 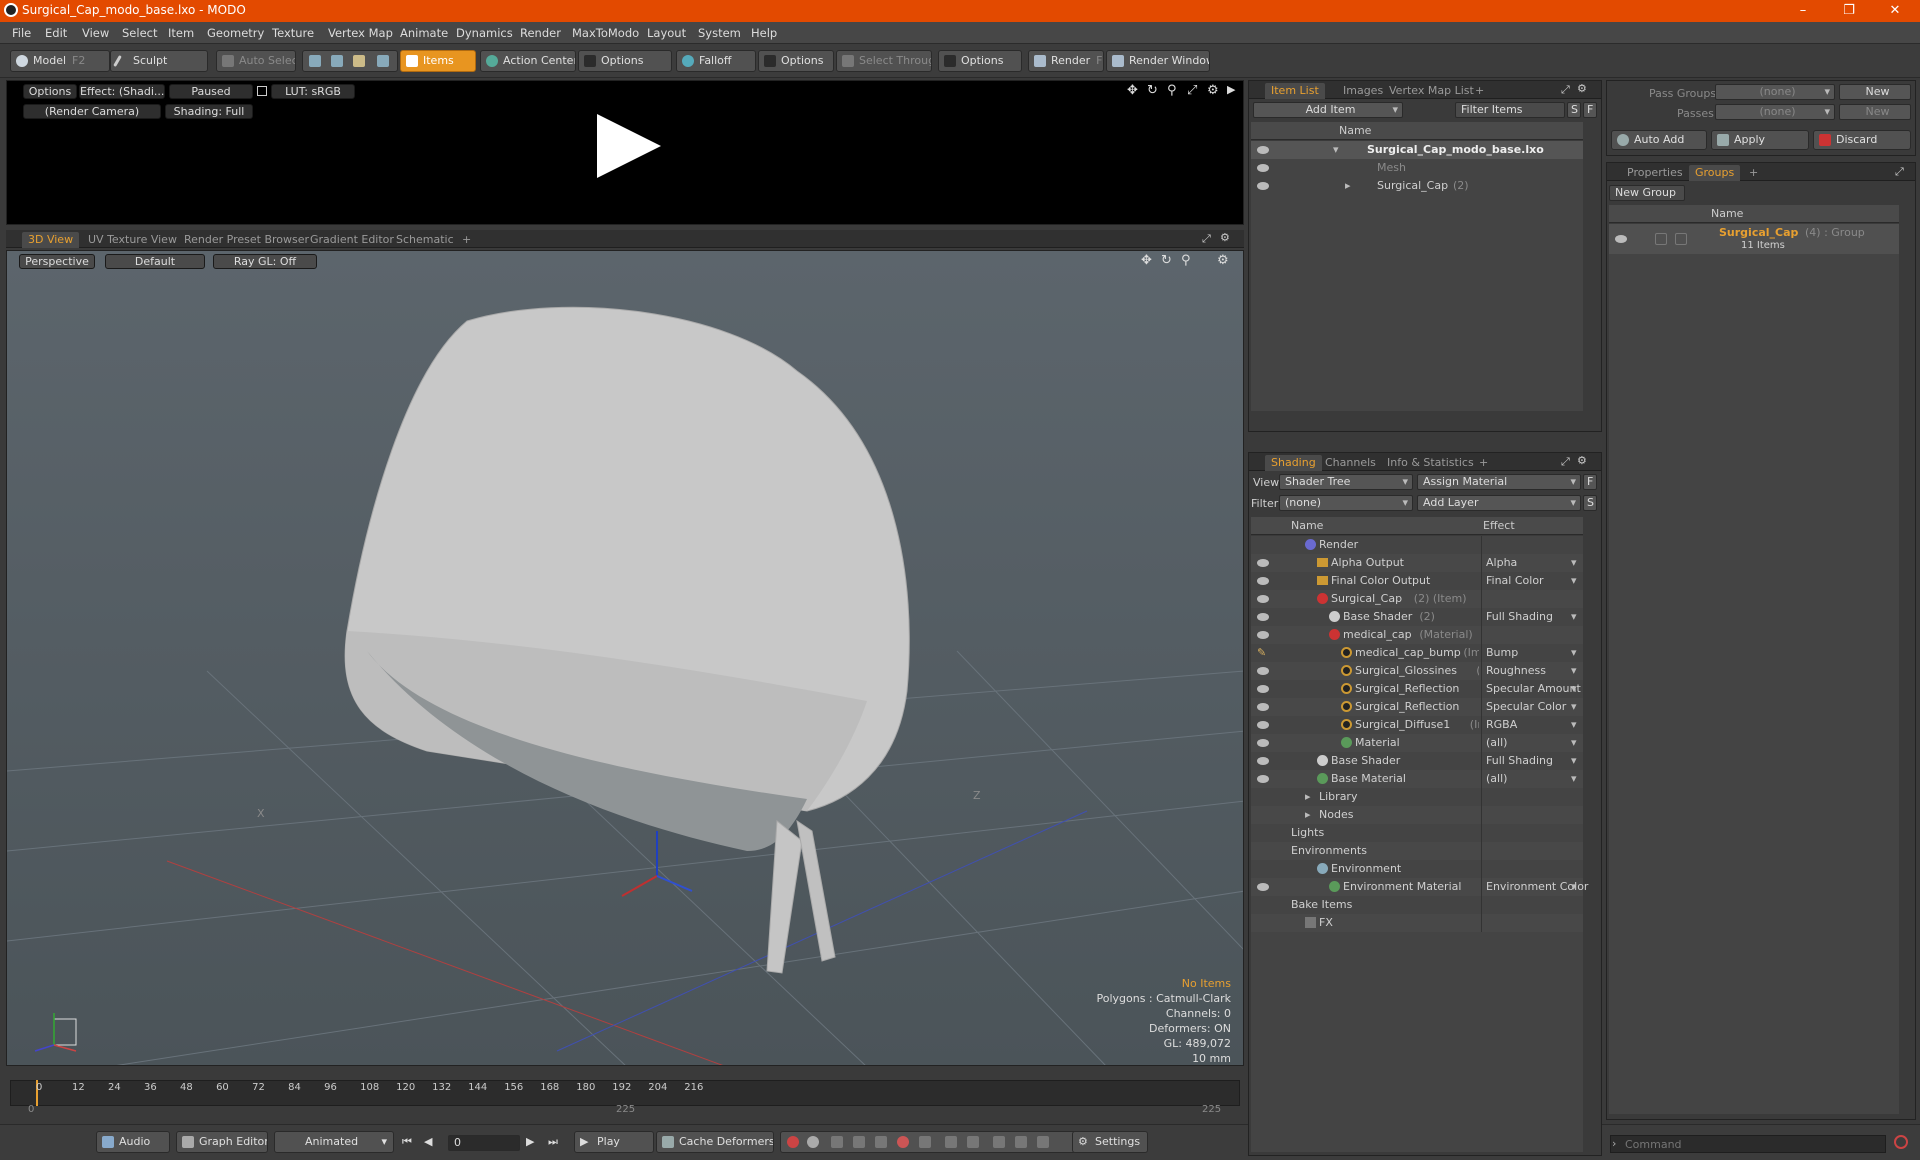 I want to click on apply-button: Apply, so click(x=1760, y=140).